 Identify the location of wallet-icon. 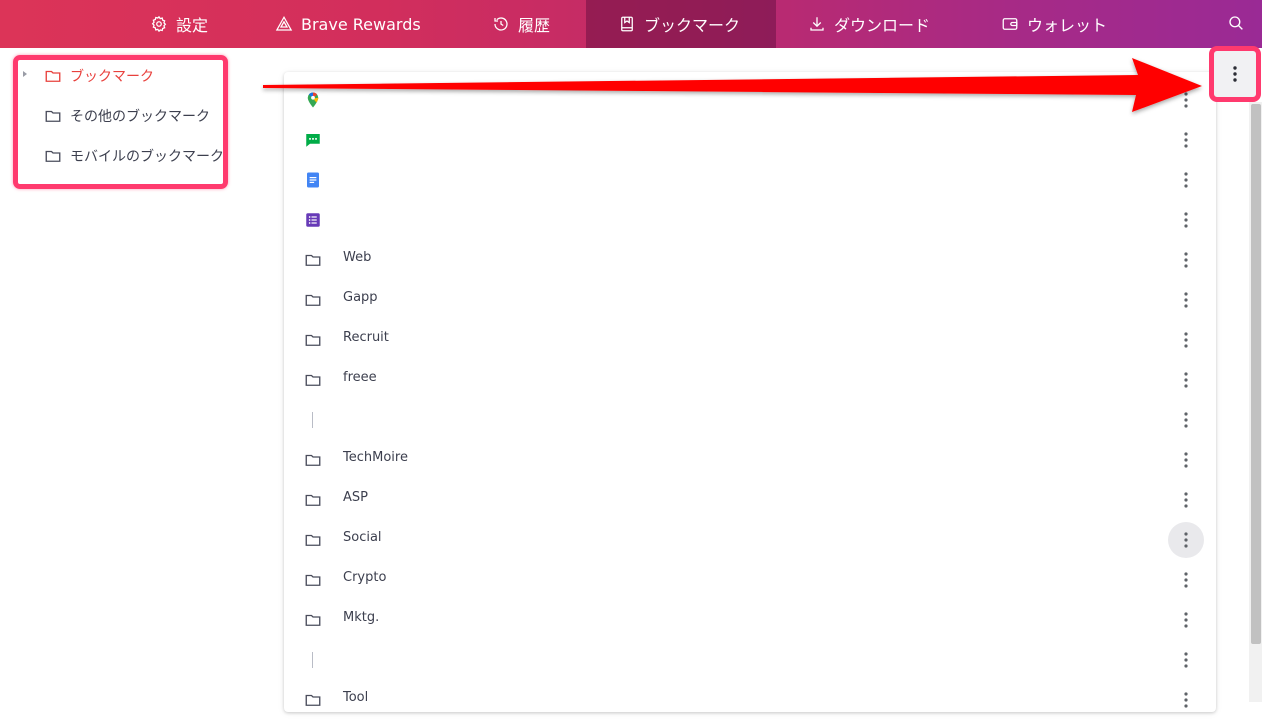
(1010, 24).